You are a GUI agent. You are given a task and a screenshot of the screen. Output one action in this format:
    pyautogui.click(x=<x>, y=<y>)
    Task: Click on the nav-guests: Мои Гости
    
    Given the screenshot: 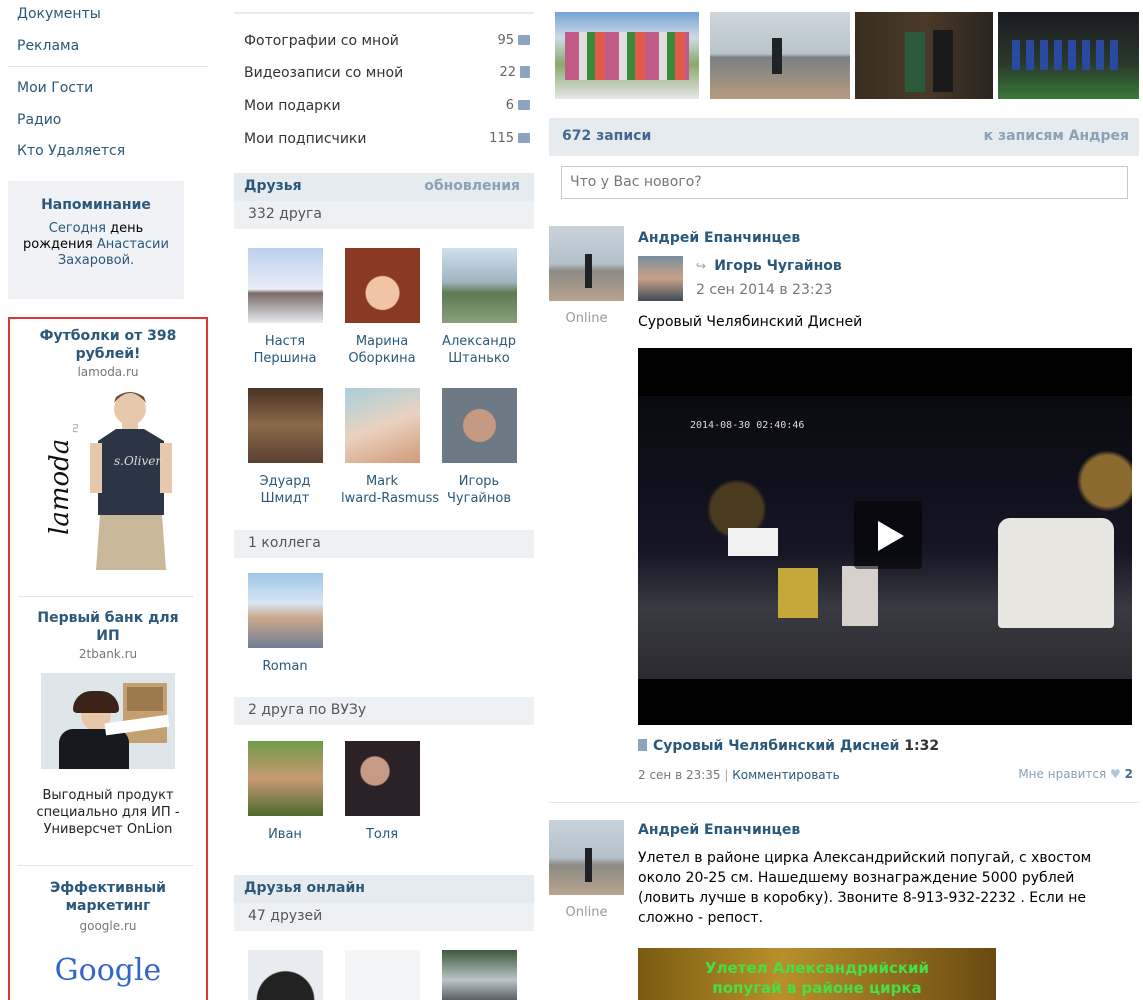 What is the action you would take?
    pyautogui.click(x=55, y=88)
    